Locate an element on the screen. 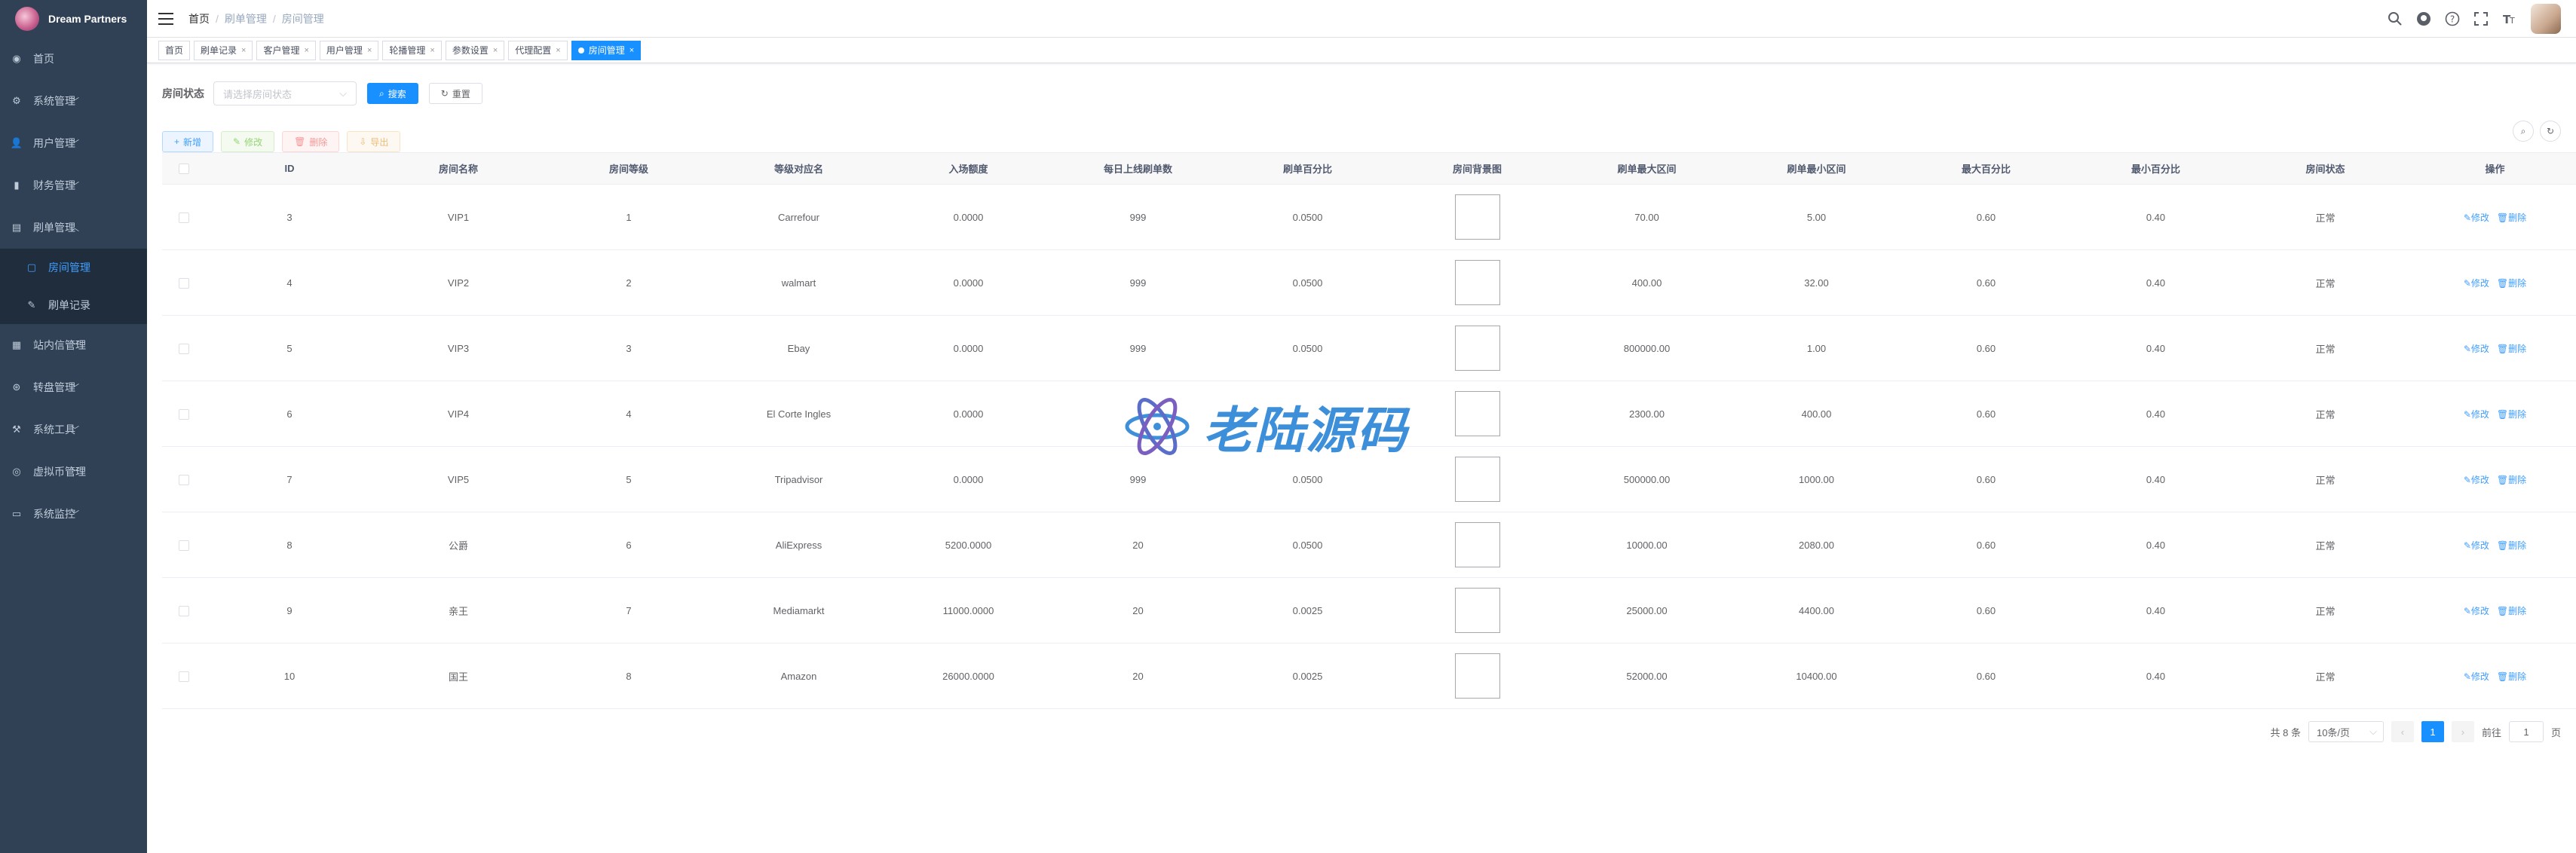  question-icon: ? is located at coordinates (2452, 18).